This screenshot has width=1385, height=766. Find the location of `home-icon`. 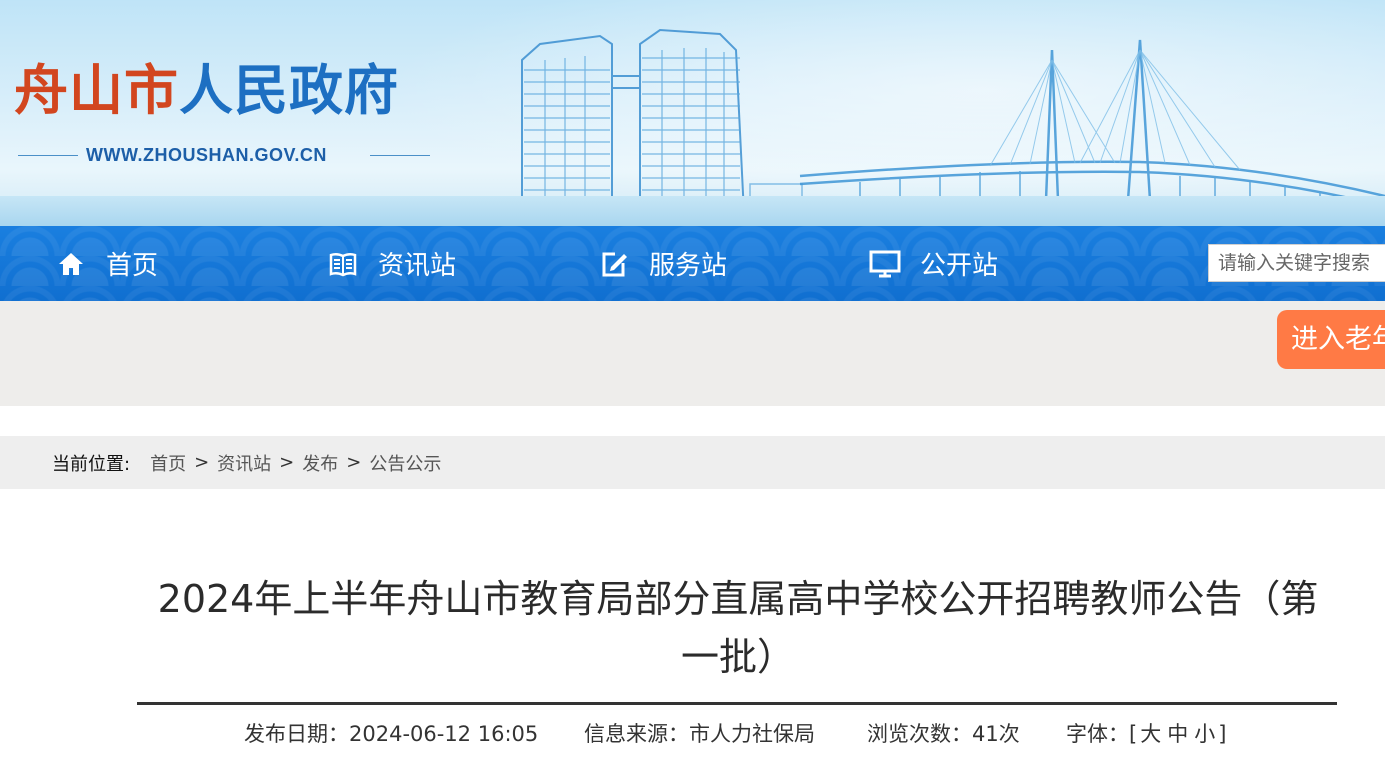

home-icon is located at coordinates (71, 264).